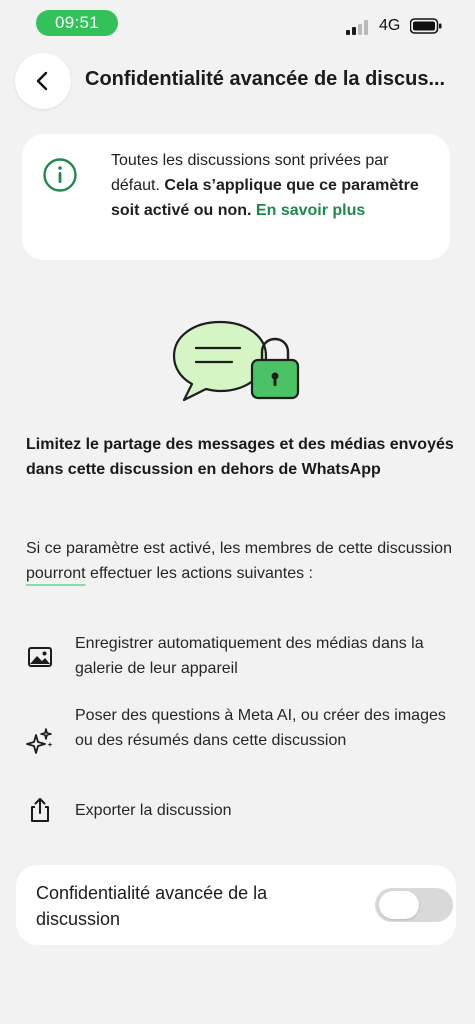  I want to click on toggle-knob, so click(399, 905).